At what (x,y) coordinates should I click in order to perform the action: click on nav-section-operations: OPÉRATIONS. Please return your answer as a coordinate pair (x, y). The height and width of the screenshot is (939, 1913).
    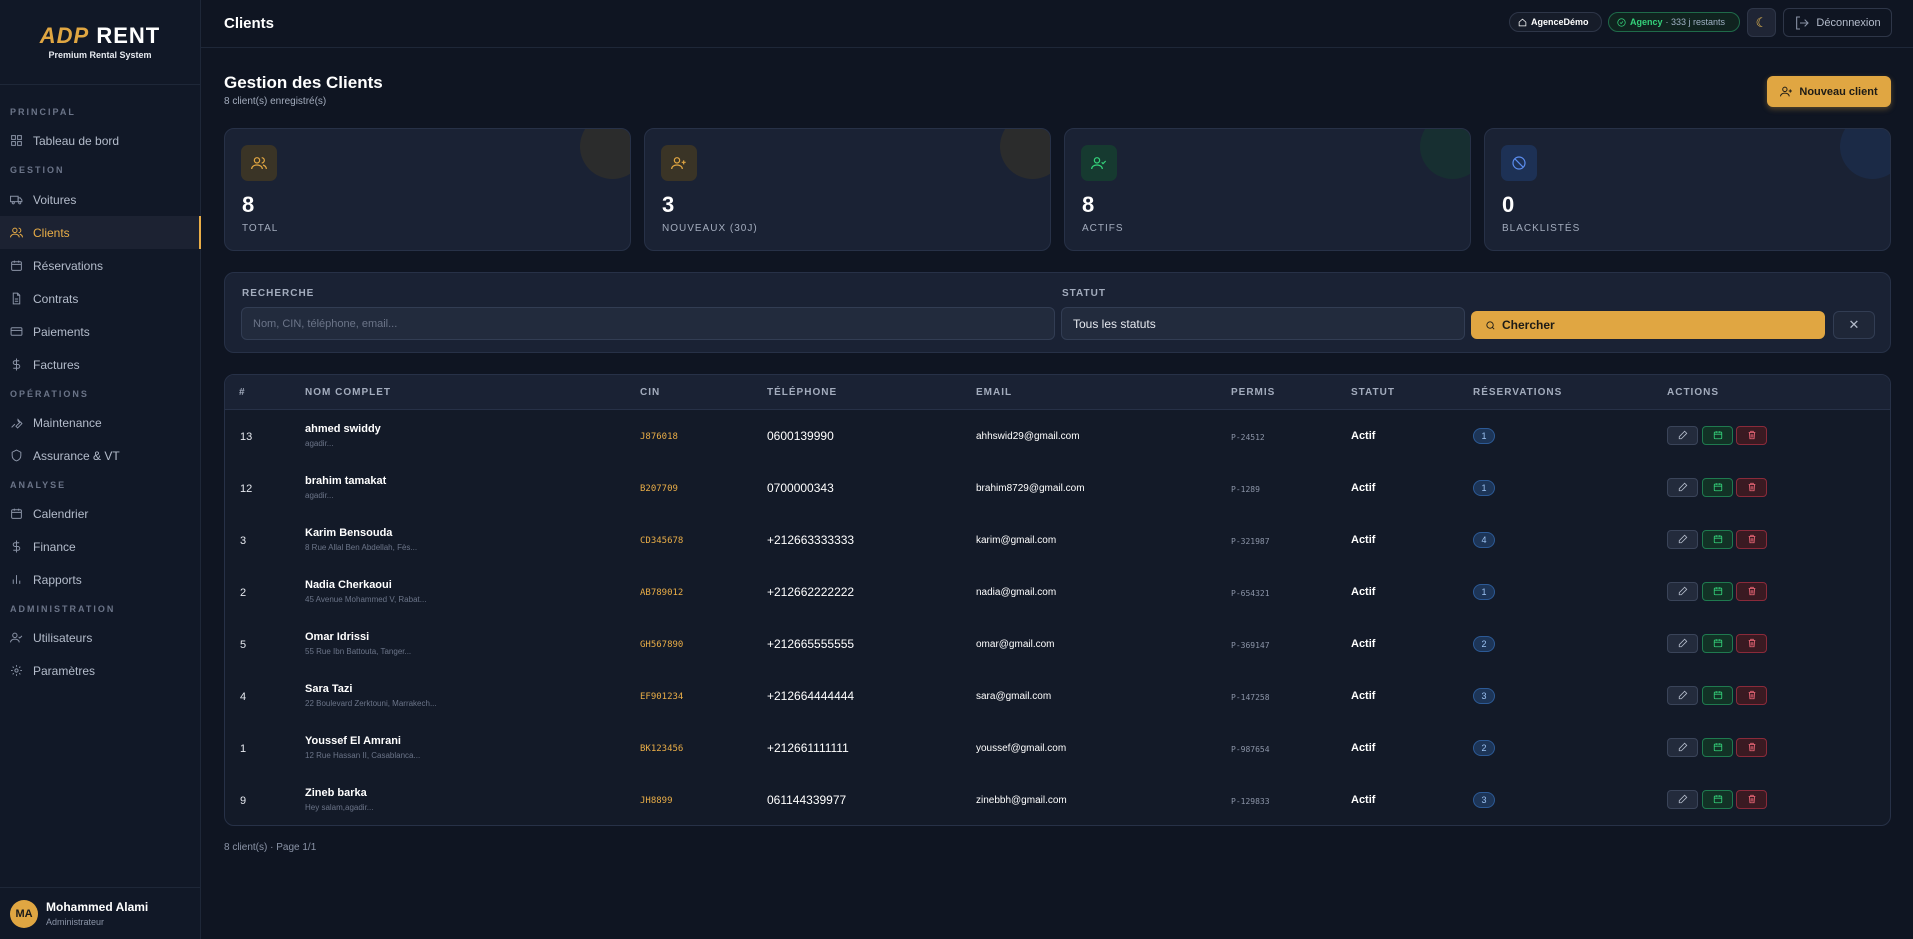
    Looking at the image, I should click on (49, 394).